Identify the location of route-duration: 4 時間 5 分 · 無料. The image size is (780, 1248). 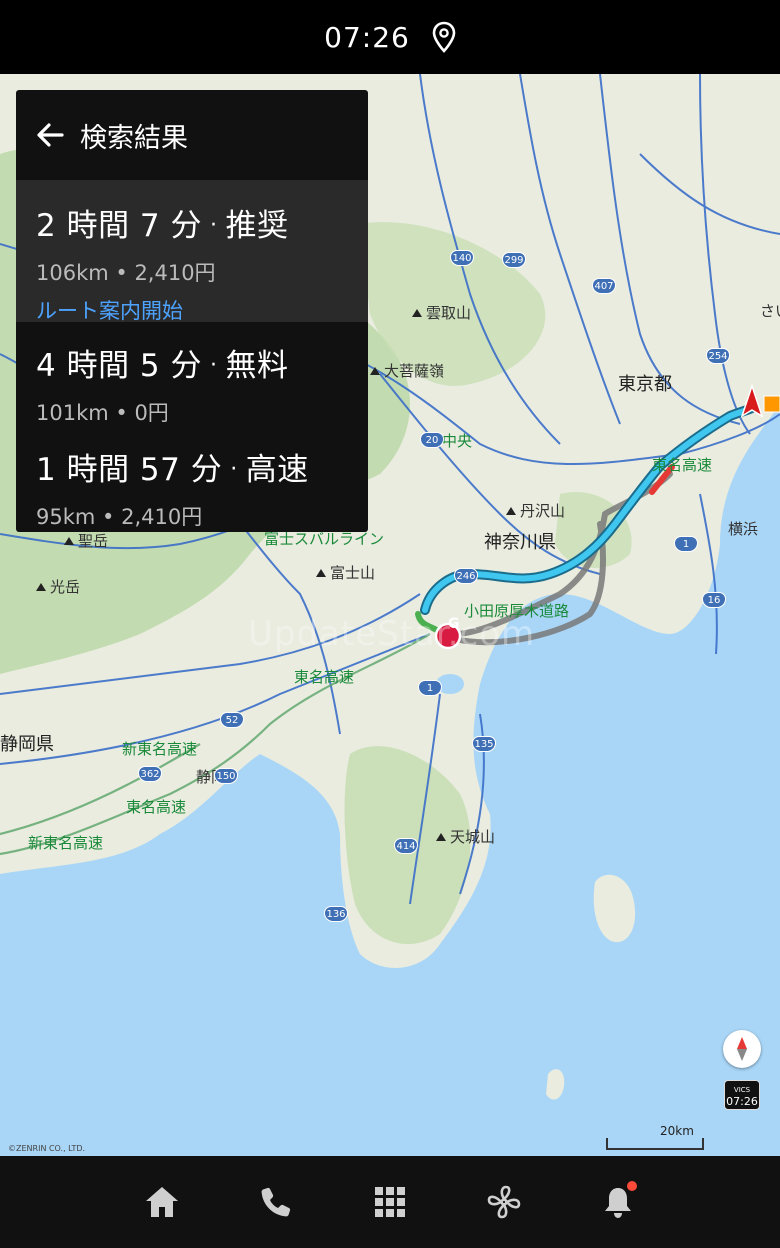
(162, 366).